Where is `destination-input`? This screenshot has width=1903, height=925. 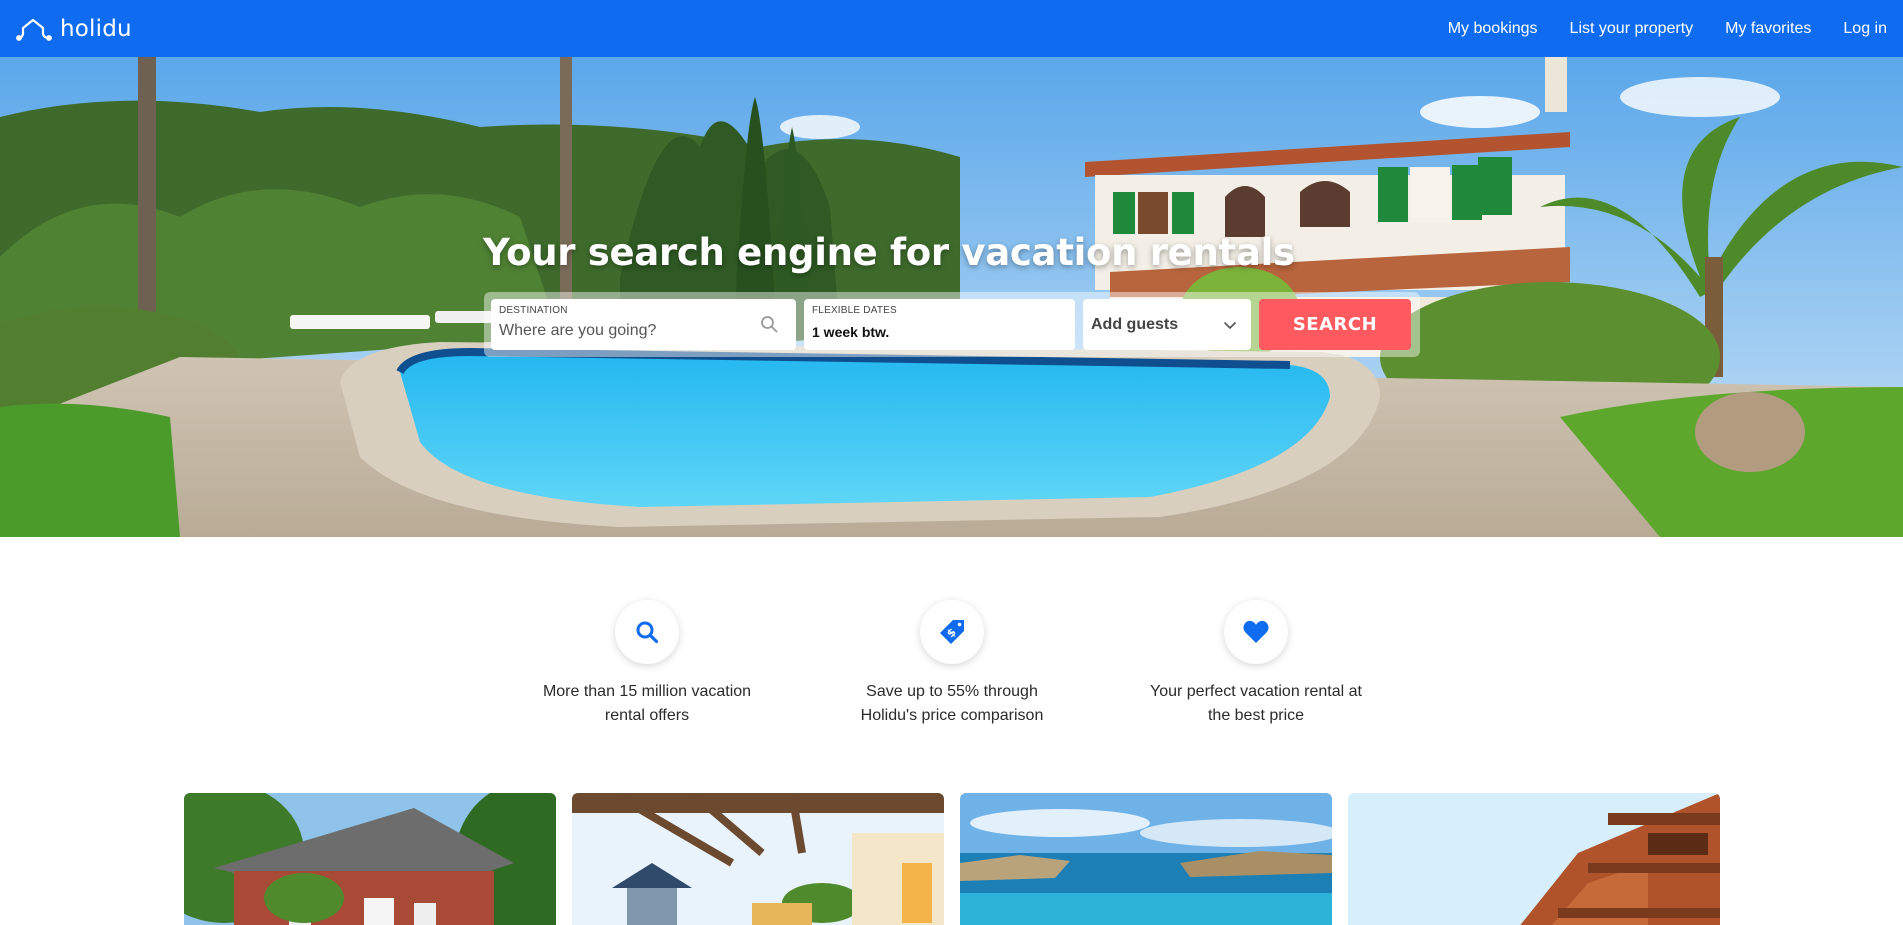 destination-input is located at coordinates (624, 331).